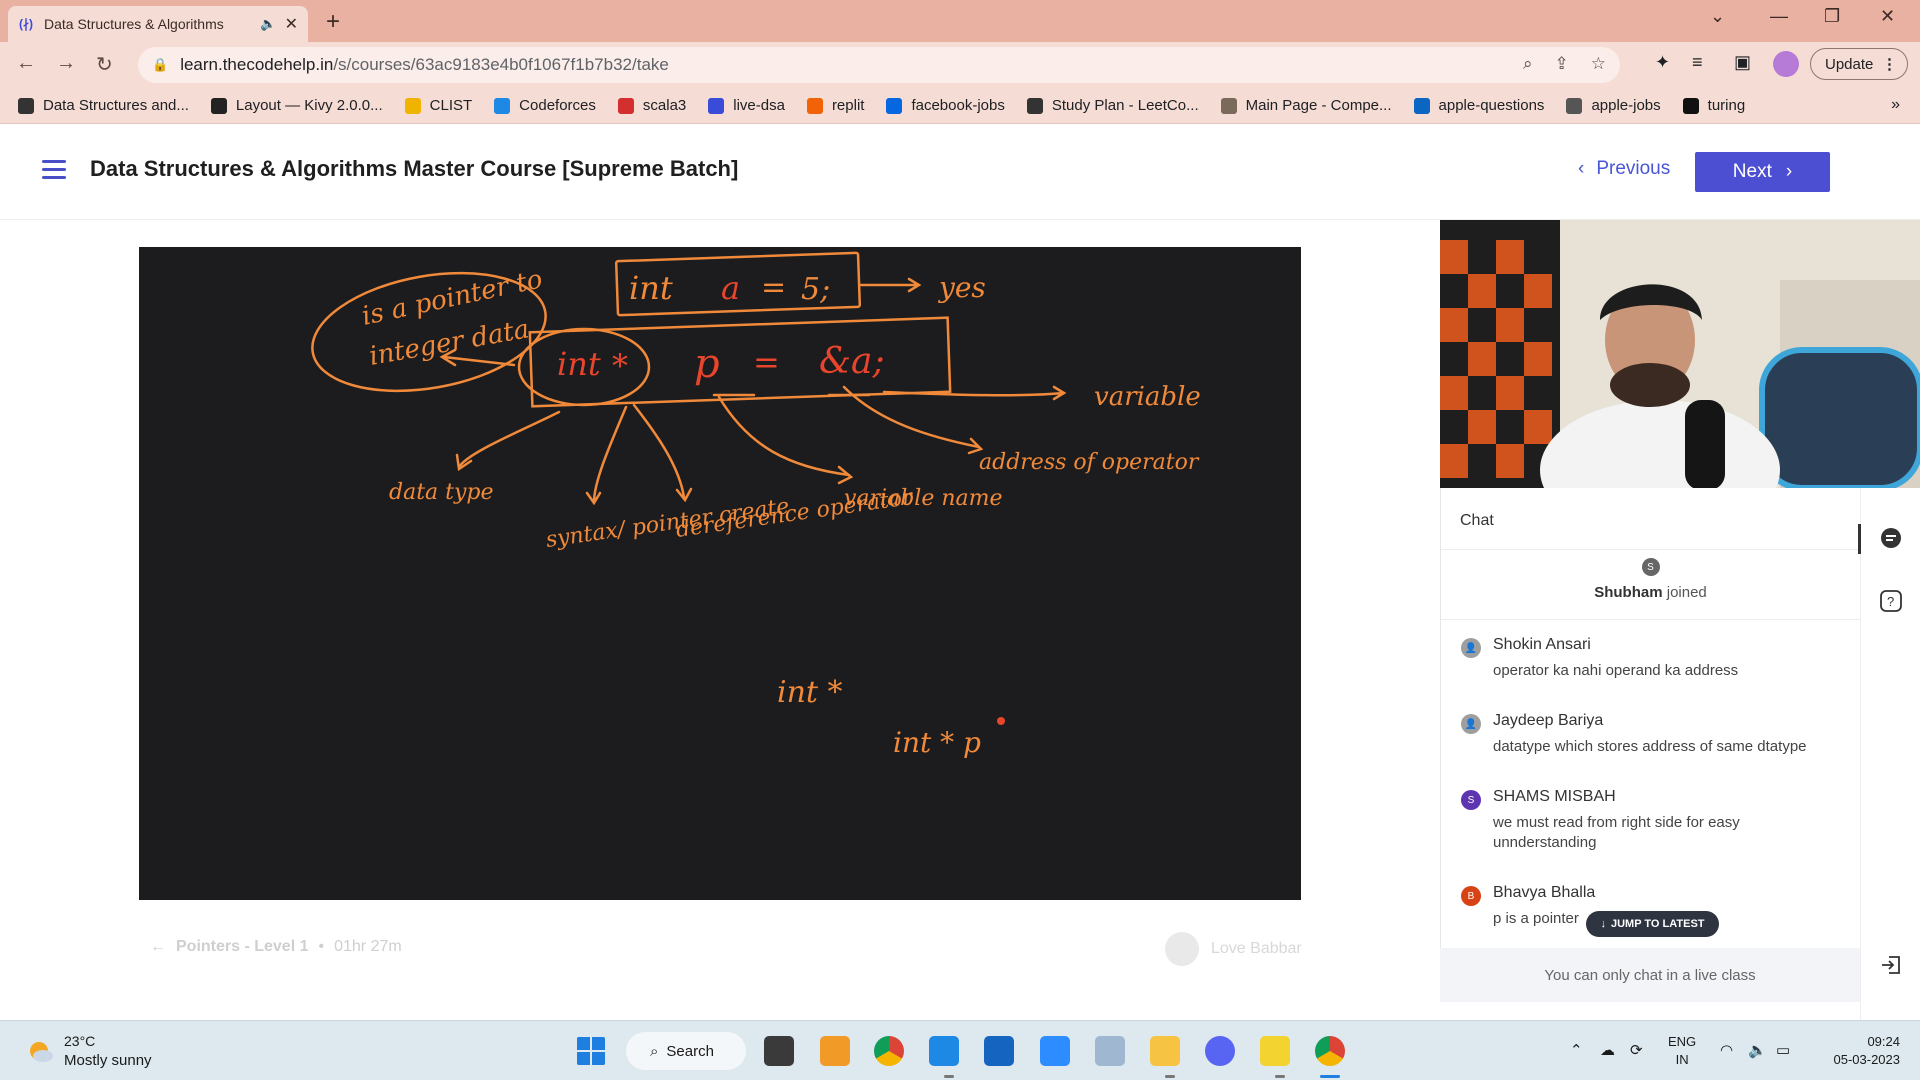  I want to click on webcam-image, so click(1680, 354).